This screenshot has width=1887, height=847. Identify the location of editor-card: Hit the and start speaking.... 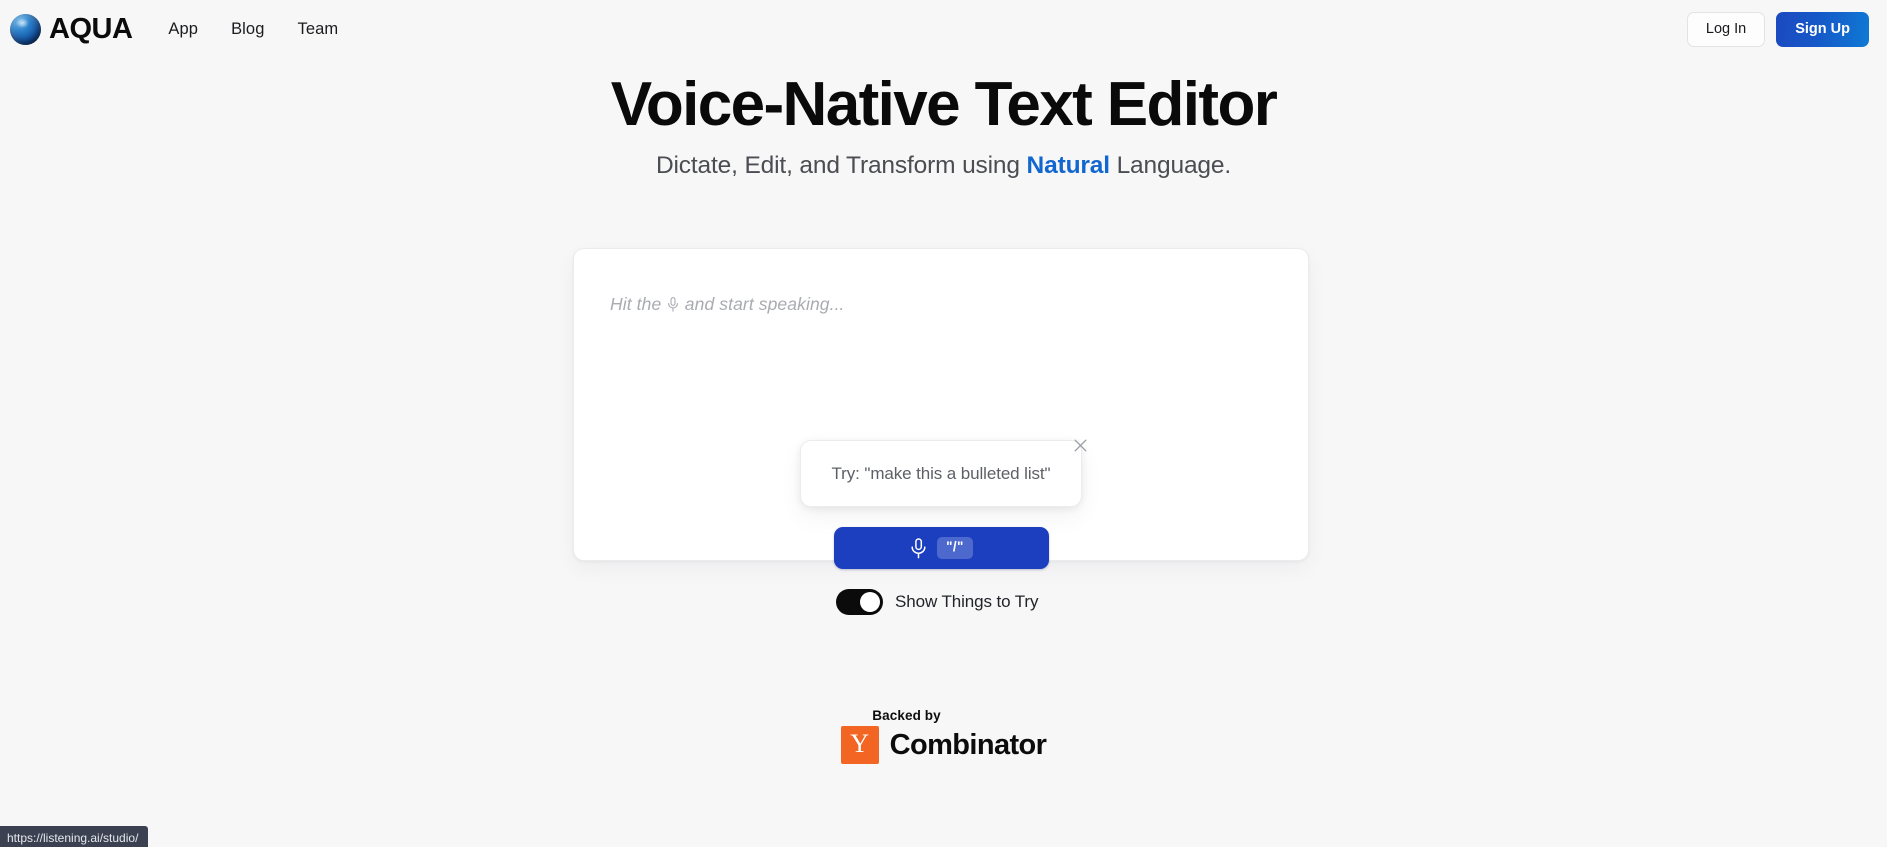
(941, 404).